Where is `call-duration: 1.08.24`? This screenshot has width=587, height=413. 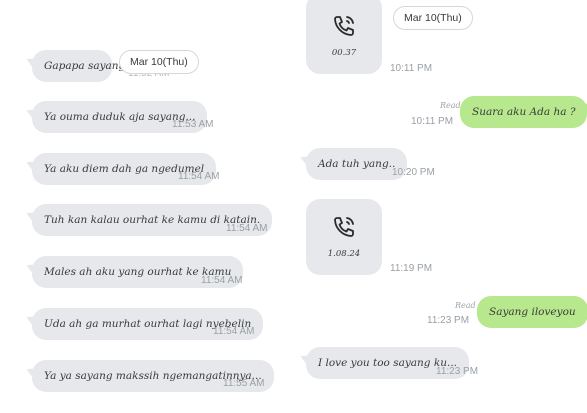
call-duration: 1.08.24 is located at coordinates (344, 254).